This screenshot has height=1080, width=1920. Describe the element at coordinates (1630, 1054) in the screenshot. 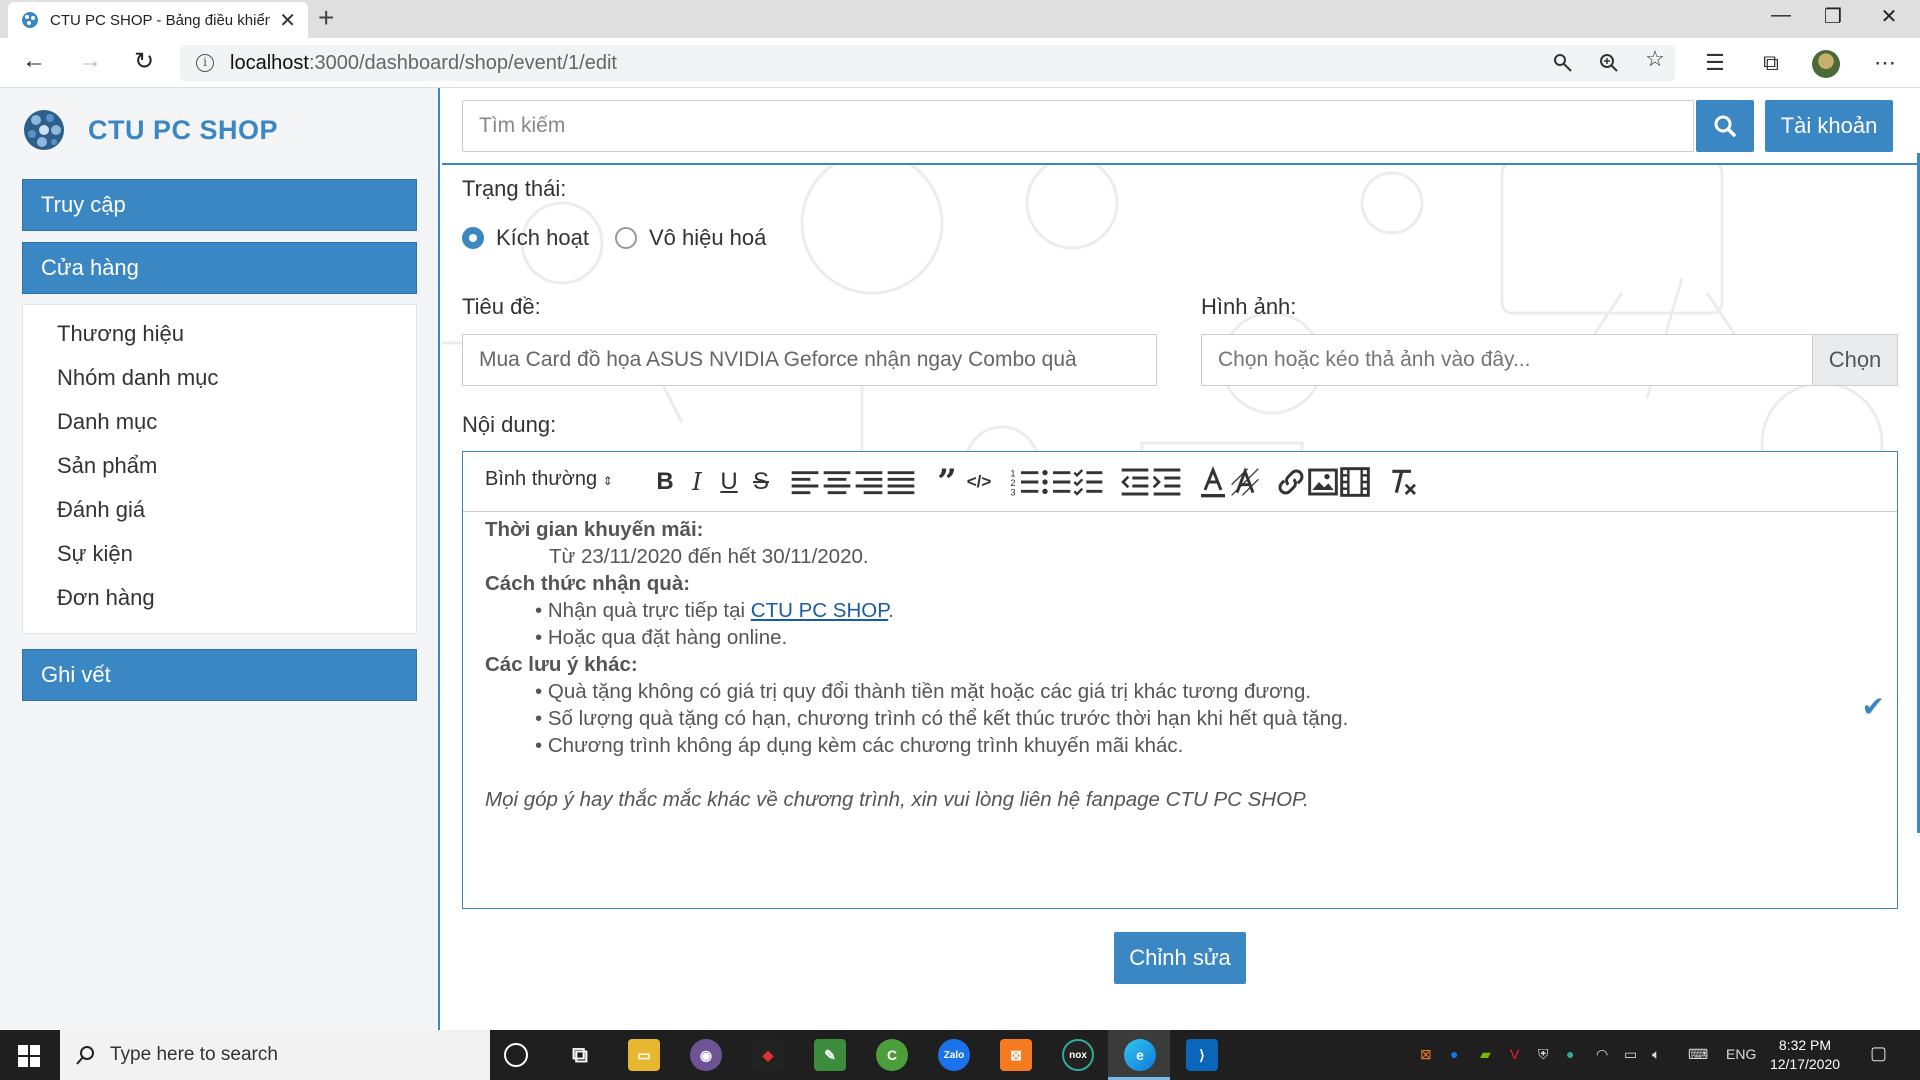

I see `battery-icon: ▭` at that location.